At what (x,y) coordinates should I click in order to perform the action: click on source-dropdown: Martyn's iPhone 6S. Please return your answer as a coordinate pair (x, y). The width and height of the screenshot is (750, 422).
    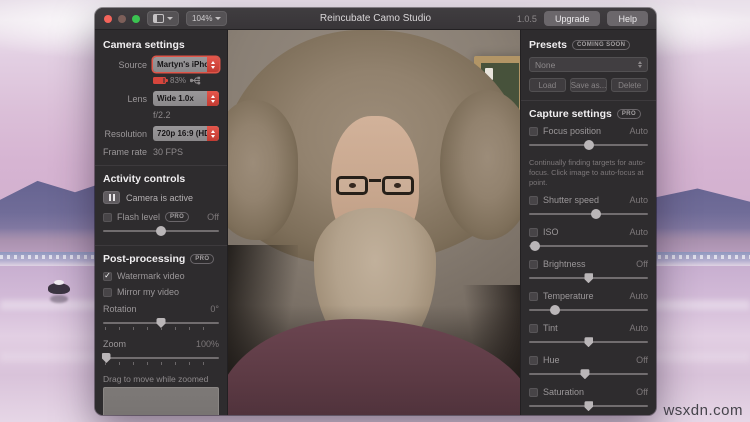
    Looking at the image, I should click on (186, 64).